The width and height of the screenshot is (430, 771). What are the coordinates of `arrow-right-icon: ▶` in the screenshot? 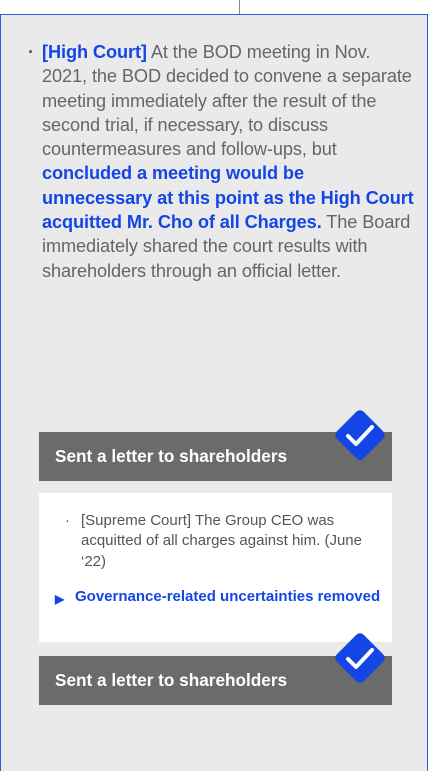 It's located at (60, 599).